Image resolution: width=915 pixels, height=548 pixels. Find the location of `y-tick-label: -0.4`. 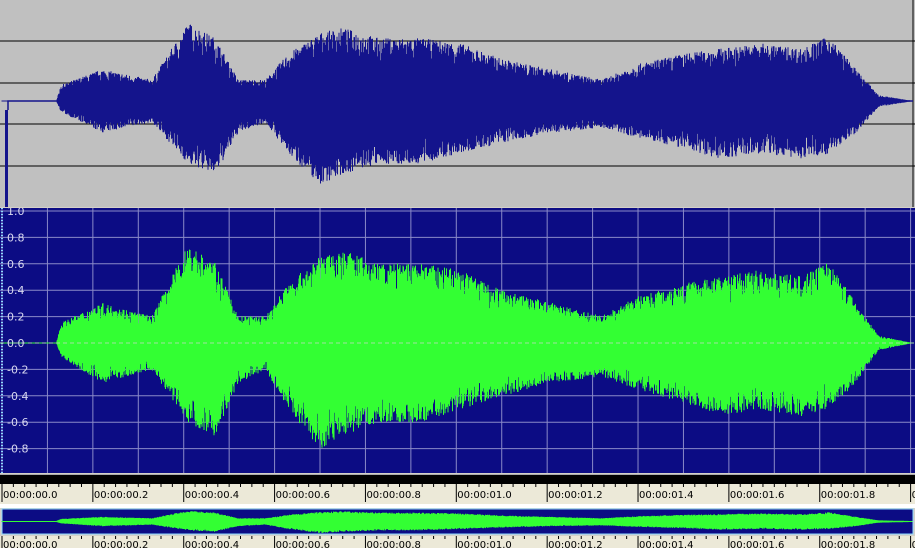

y-tick-label: -0.4 is located at coordinates (17, 396).